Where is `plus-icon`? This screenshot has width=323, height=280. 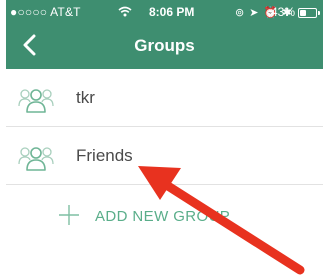 plus-icon is located at coordinates (69, 215).